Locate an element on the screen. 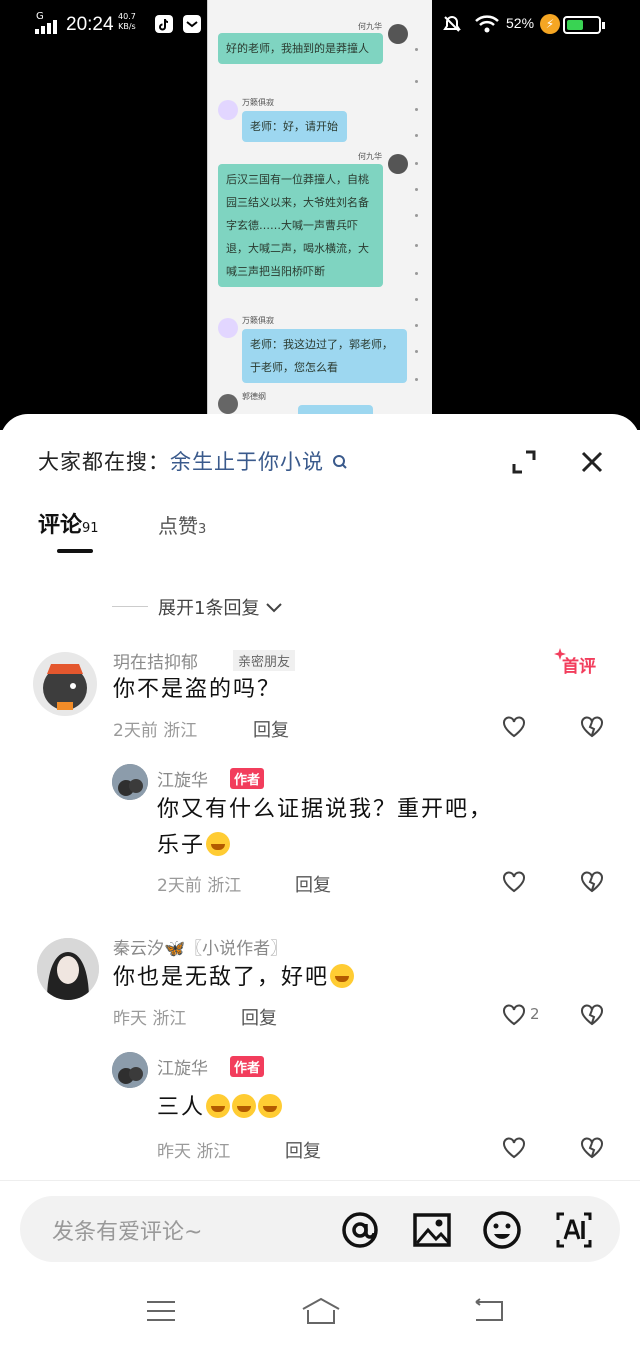 This screenshot has width=640, height=1351. signal-icon is located at coordinates (46, 27).